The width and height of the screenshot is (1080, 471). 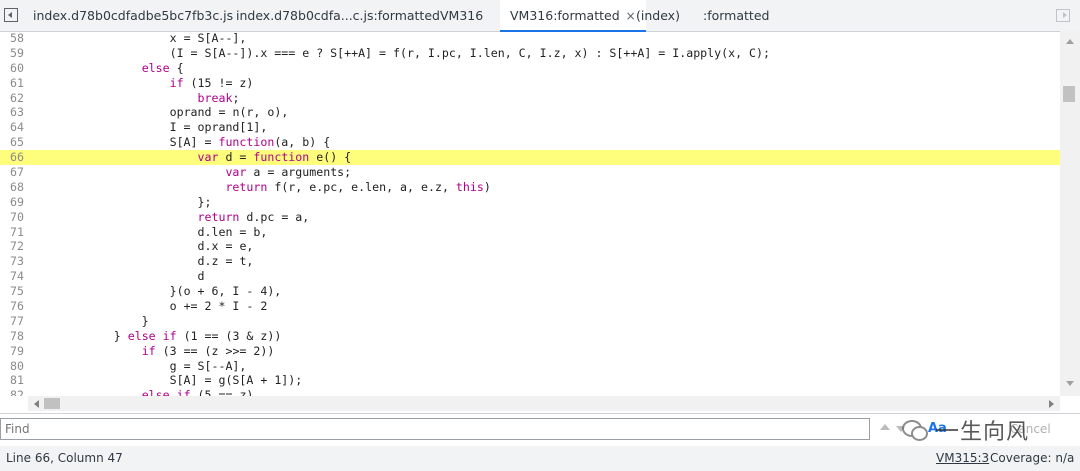 I want to click on line-number: 77, so click(x=12, y=321).